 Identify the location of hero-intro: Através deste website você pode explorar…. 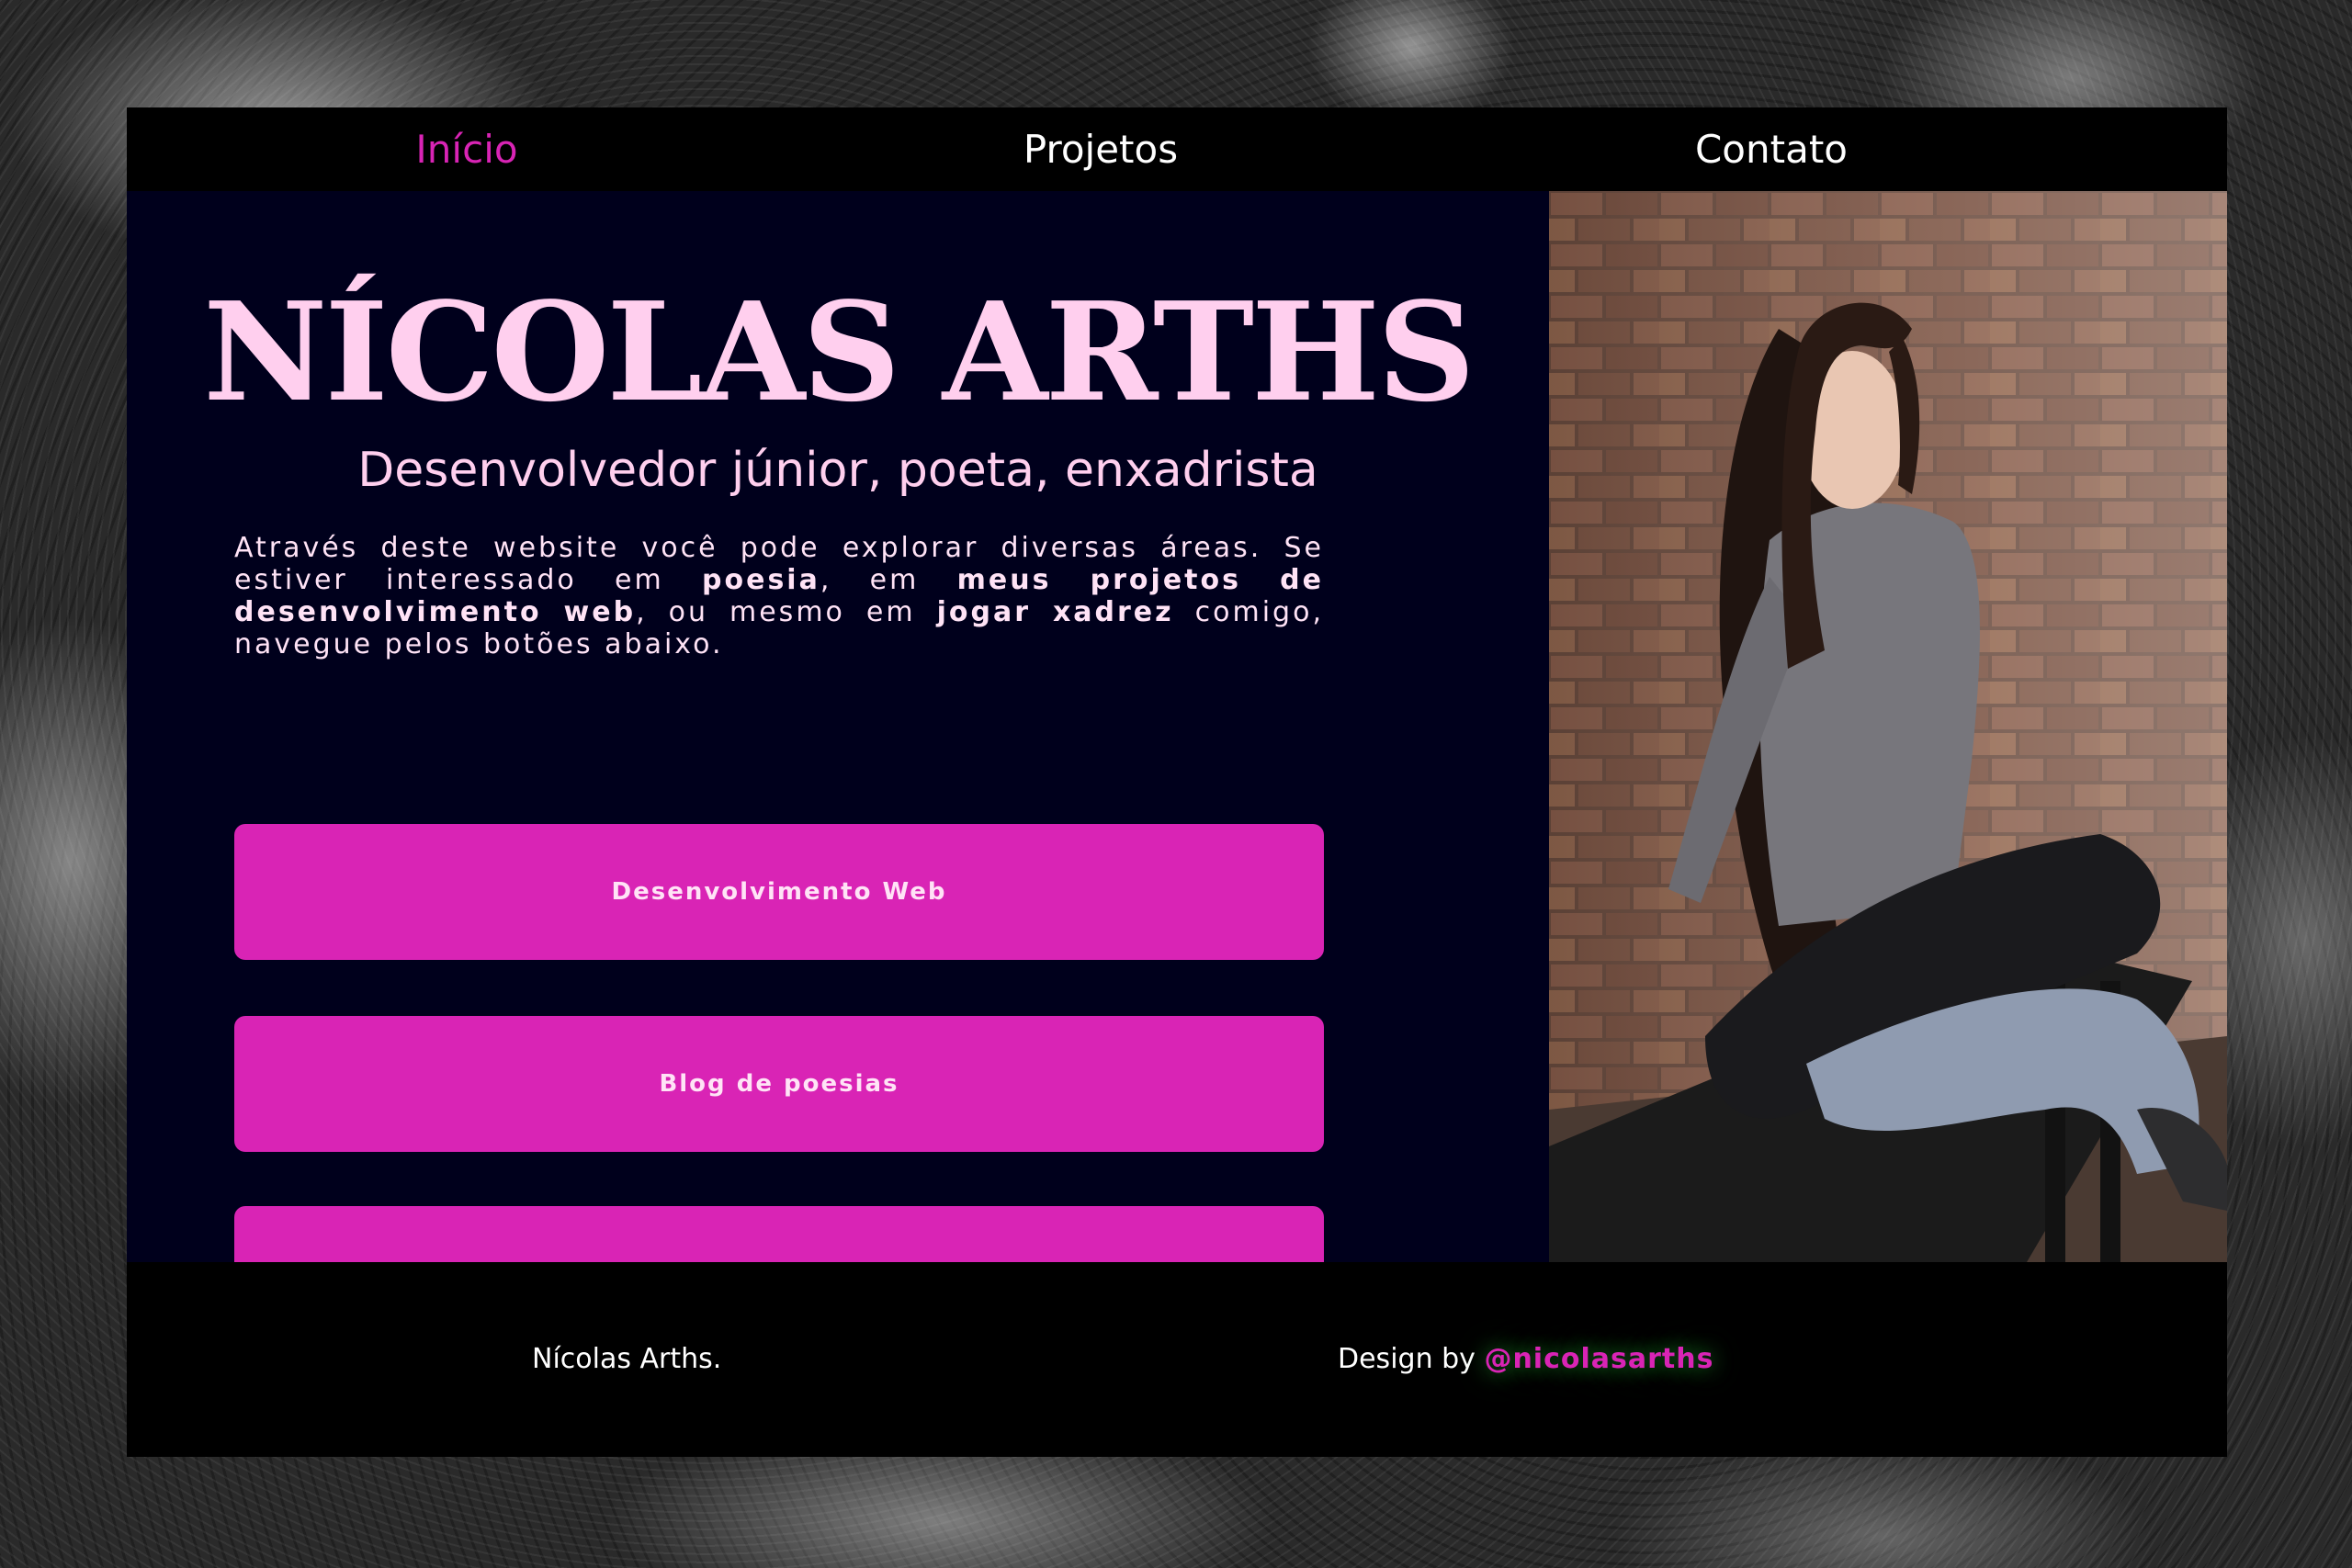
(779, 596).